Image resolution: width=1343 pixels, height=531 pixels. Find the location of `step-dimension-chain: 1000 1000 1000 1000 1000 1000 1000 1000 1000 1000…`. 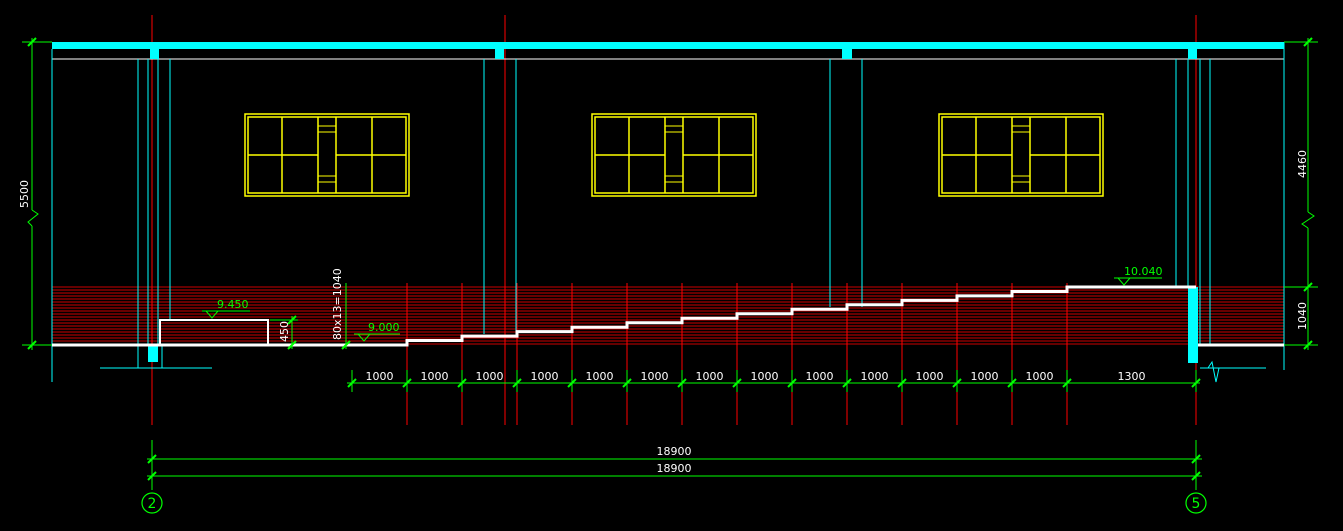

step-dimension-chain: 1000 1000 1000 1000 1000 1000 1000 1000 1000 1000… is located at coordinates (774, 381).